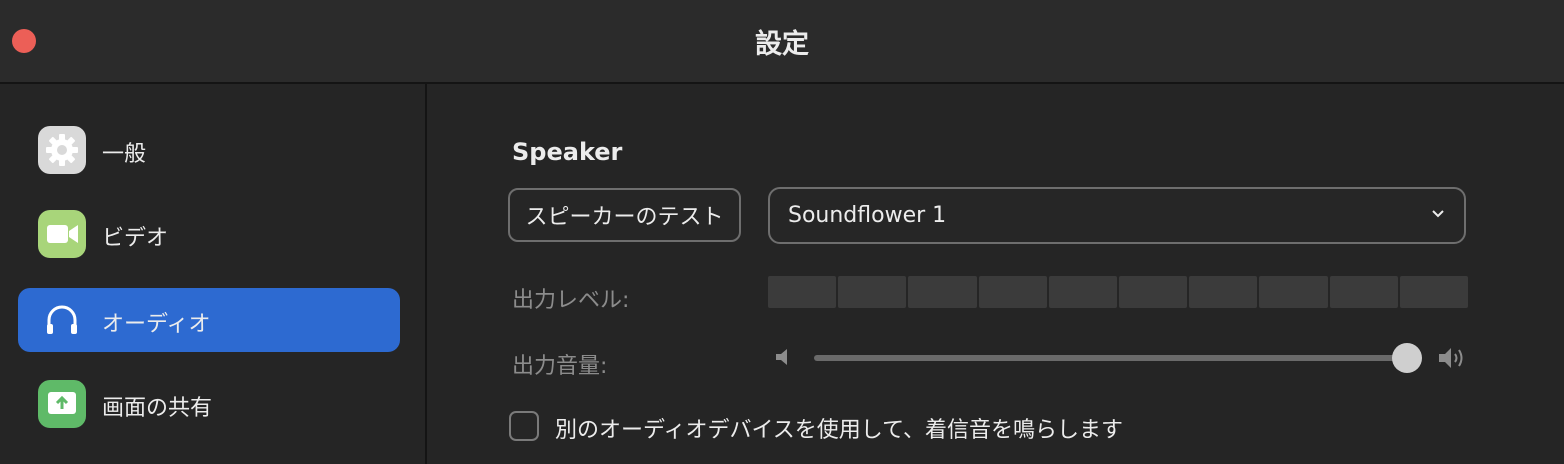 The image size is (1564, 464). I want to click on chevron-down-icon, so click(1438, 213).